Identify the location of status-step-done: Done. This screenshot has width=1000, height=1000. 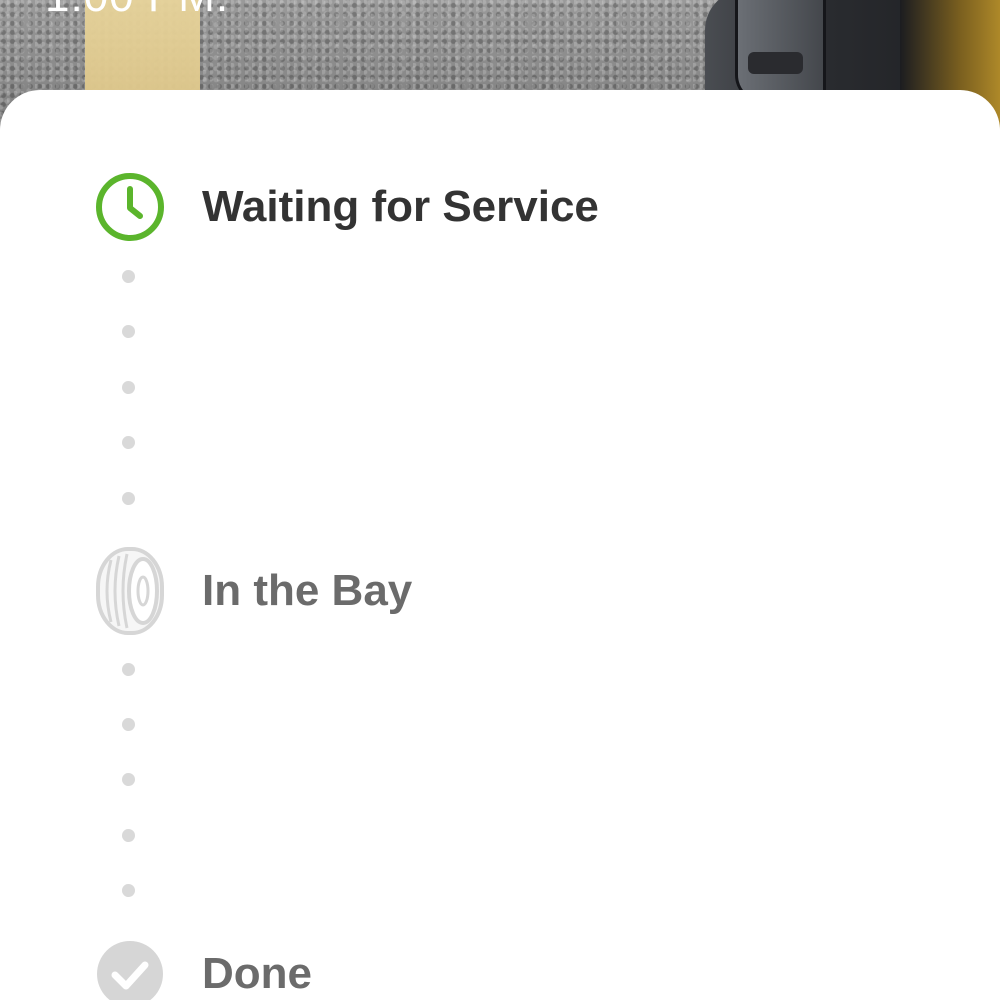
(203, 969).